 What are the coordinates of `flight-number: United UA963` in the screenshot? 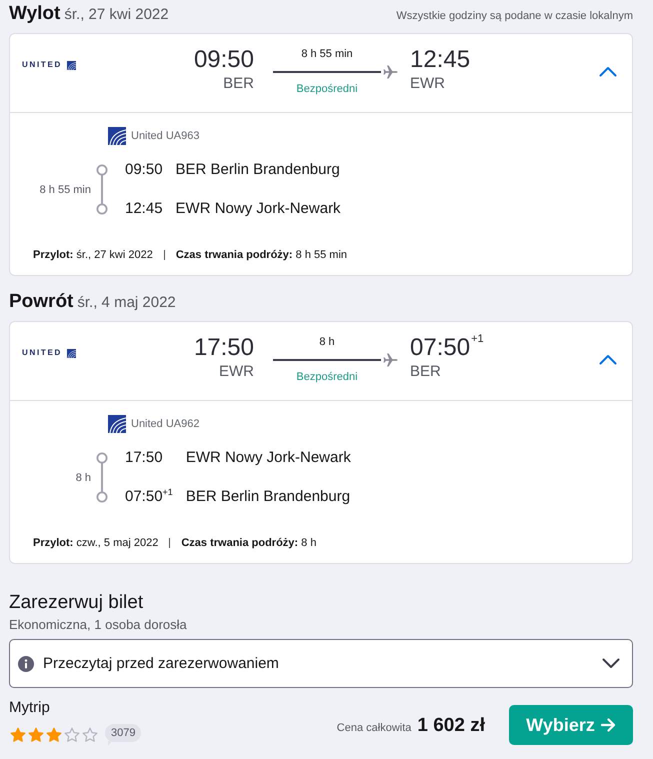 It's located at (165, 136).